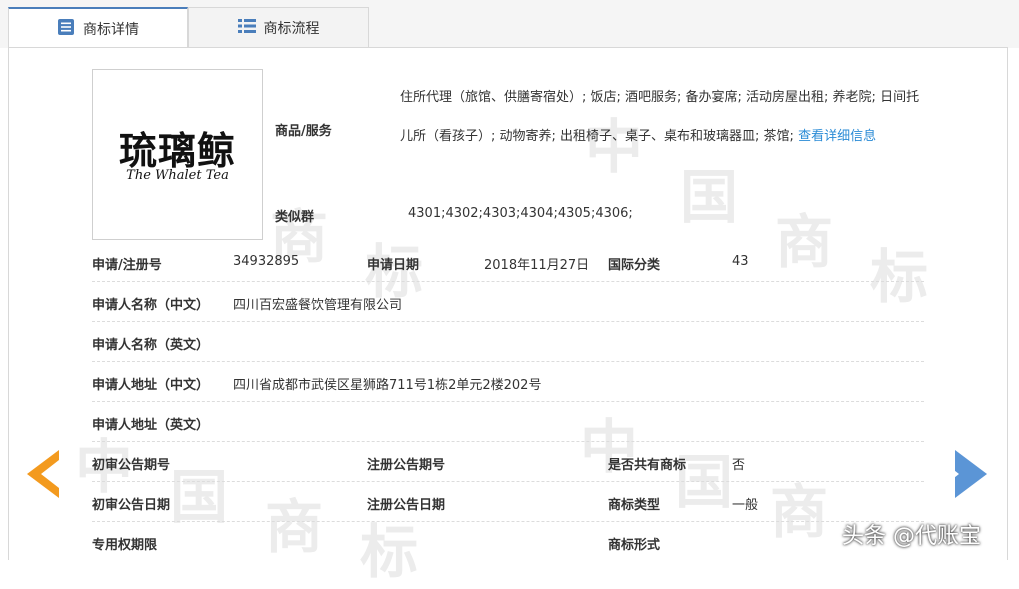 The image size is (1019, 589). Describe the element at coordinates (111, 30) in the screenshot. I see `tab-label: 商标详情` at that location.